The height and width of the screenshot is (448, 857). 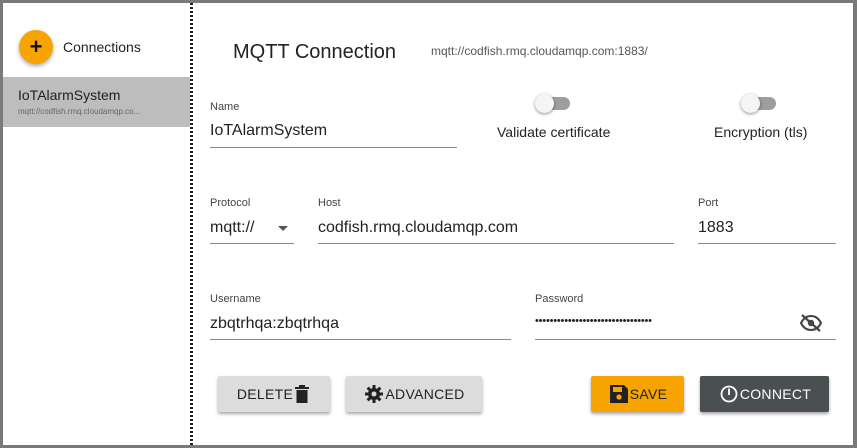 What do you see at coordinates (554, 132) in the screenshot?
I see `validate-certificate-label: Validate certificate` at bounding box center [554, 132].